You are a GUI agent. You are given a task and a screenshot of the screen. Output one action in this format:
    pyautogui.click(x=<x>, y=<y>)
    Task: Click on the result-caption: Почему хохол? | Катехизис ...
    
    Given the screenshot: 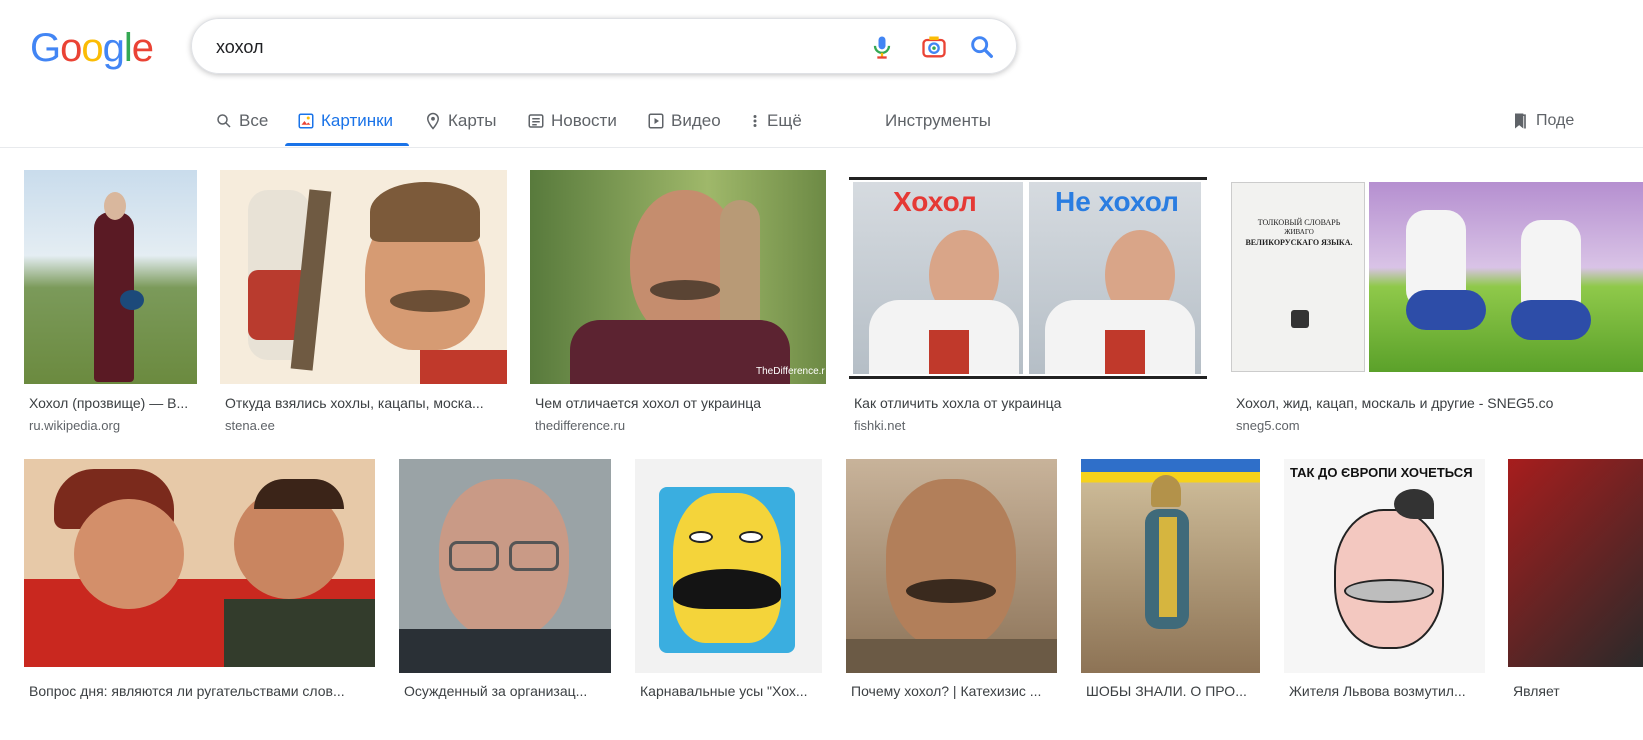 What is the action you would take?
    pyautogui.click(x=946, y=691)
    